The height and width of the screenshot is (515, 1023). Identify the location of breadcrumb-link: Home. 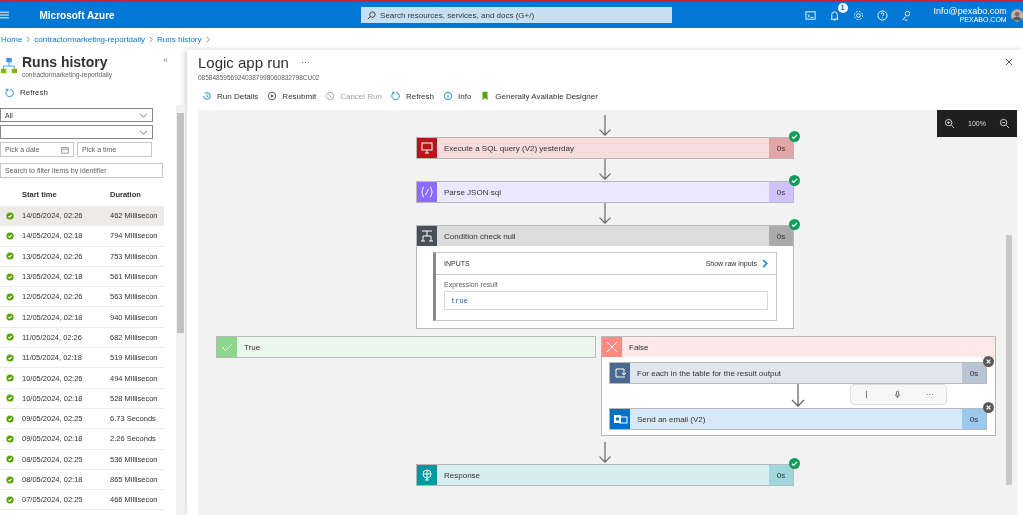
(12, 39).